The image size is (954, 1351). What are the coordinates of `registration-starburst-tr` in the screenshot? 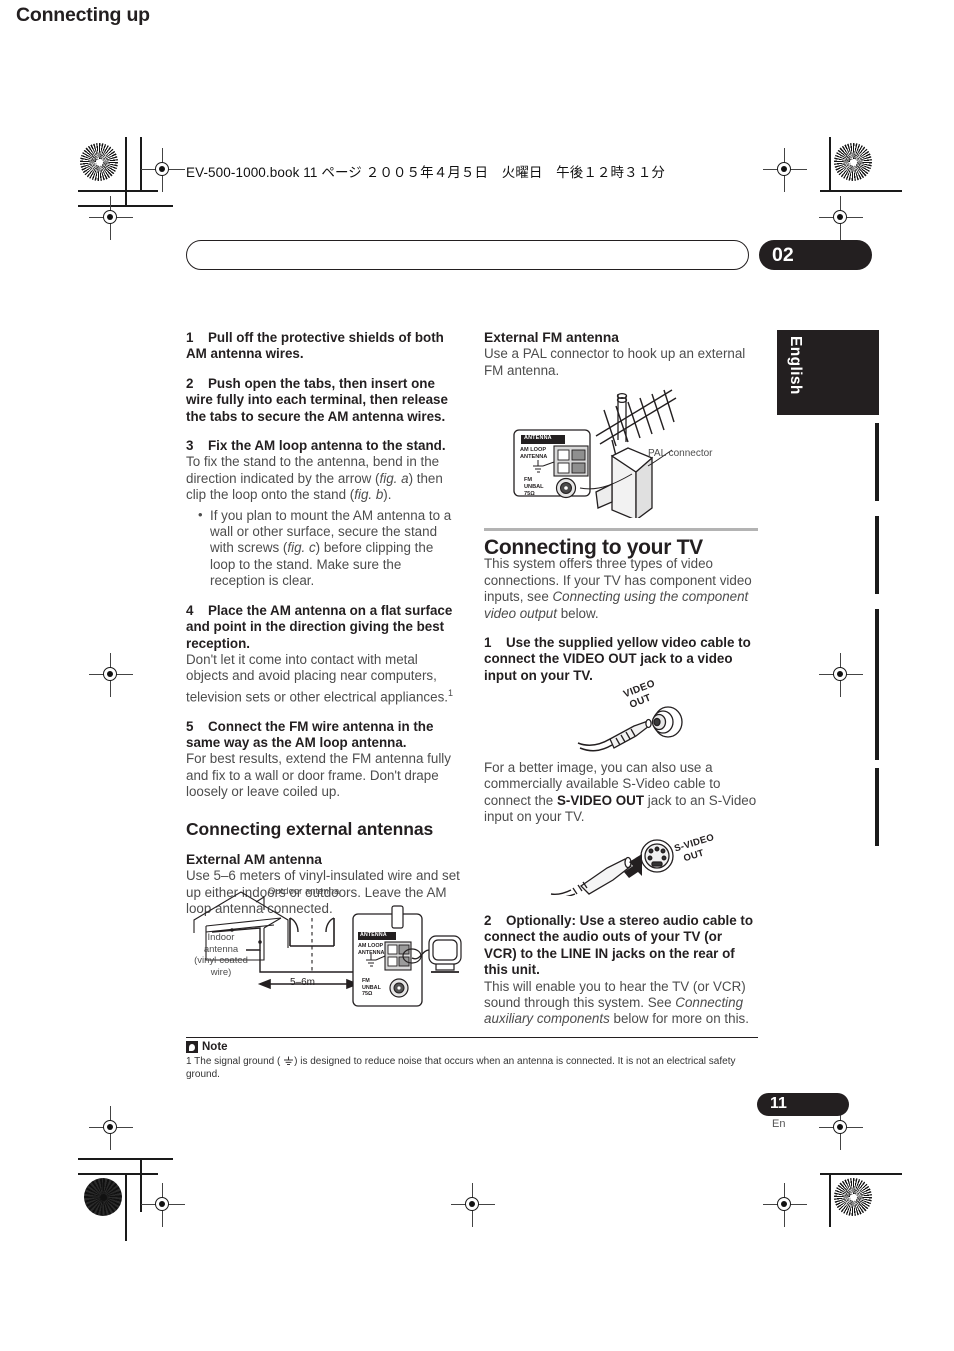 It's located at (853, 162).